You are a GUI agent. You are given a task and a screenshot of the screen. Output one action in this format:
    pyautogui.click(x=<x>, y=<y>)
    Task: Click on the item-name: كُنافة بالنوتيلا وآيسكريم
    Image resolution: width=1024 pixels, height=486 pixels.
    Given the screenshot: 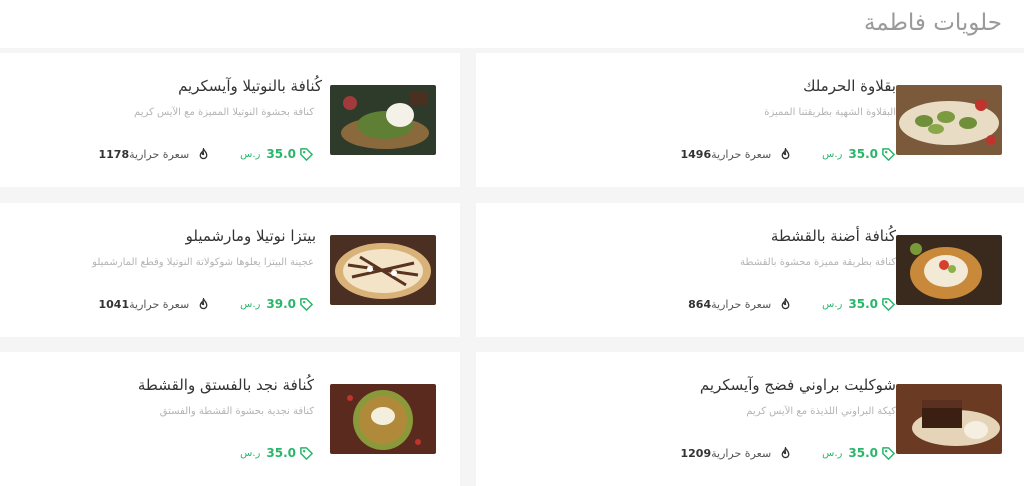 What is the action you would take?
    pyautogui.click(x=250, y=86)
    